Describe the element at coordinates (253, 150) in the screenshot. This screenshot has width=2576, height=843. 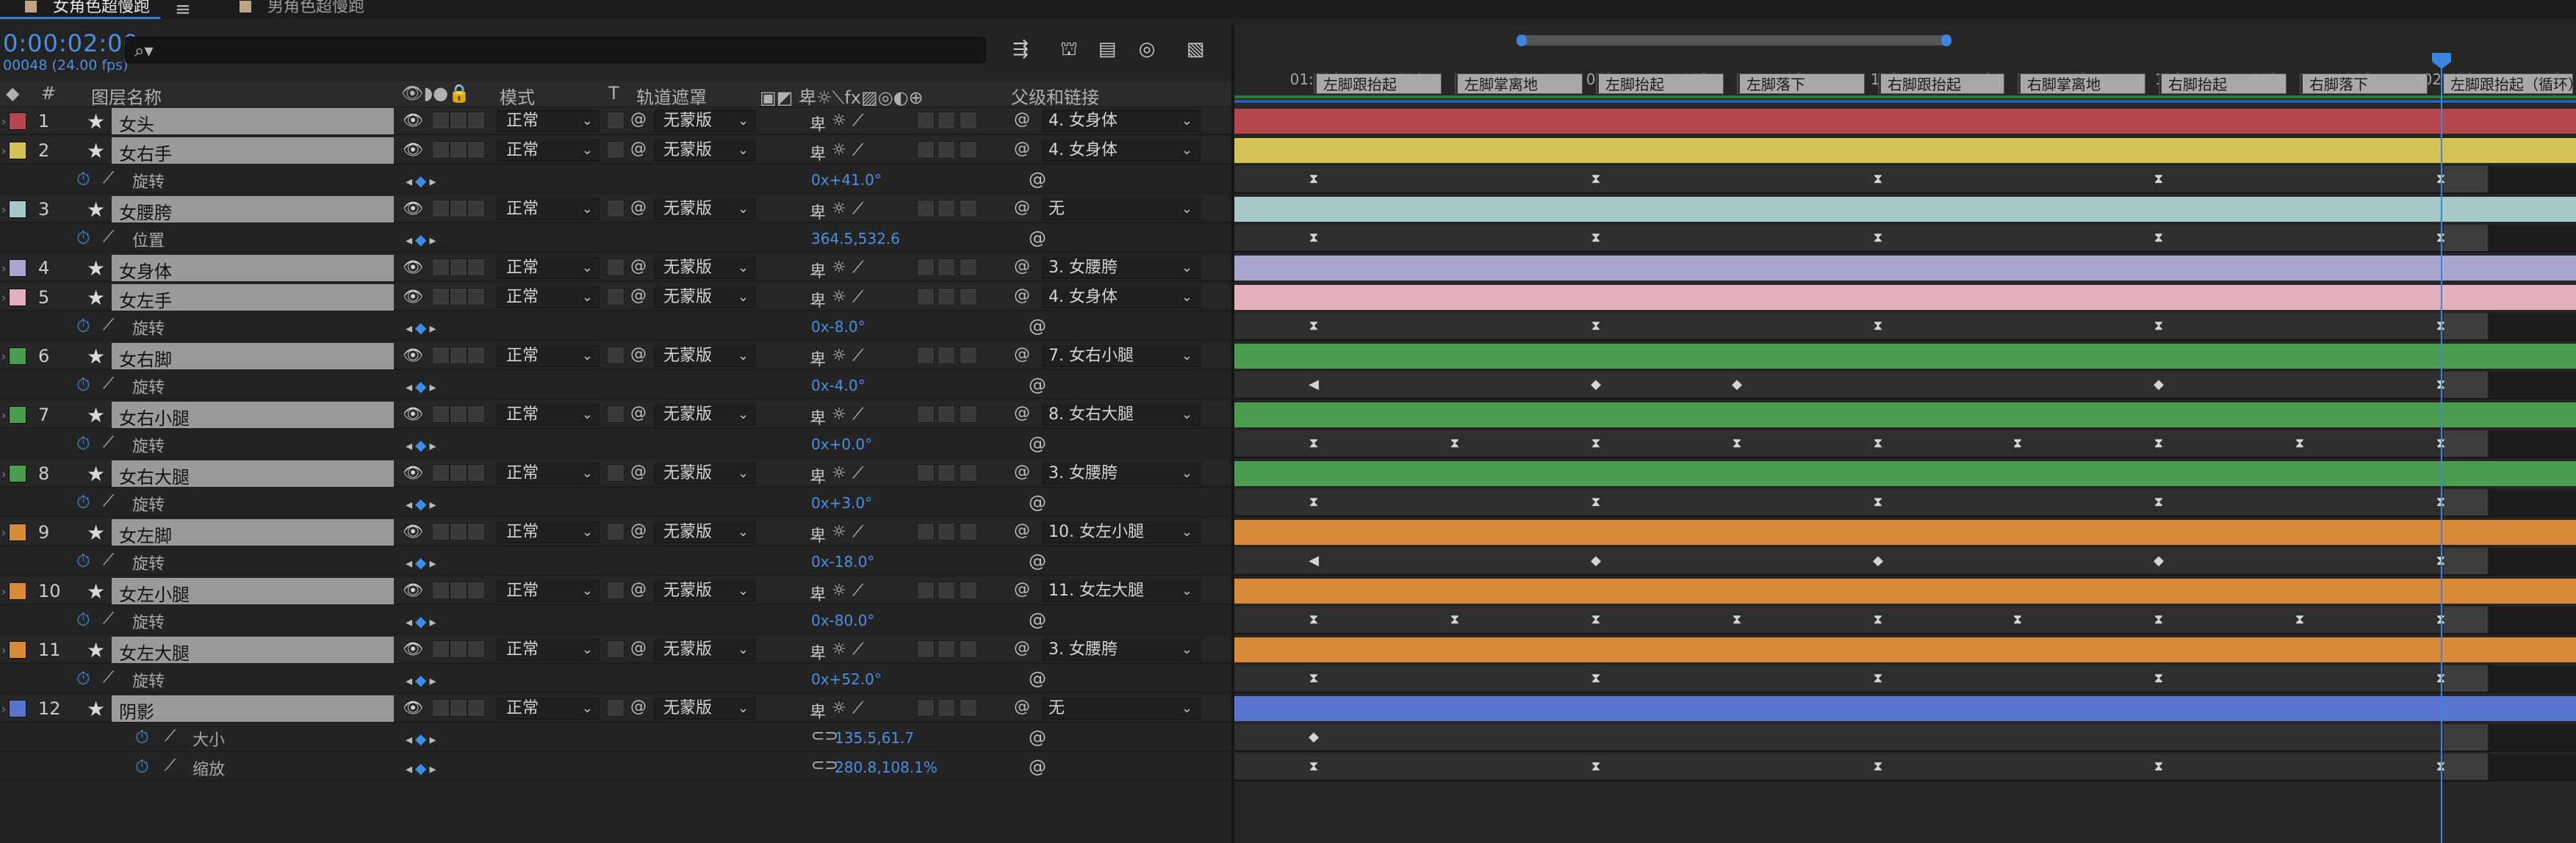
I see `layer-name-field: 女右手` at that location.